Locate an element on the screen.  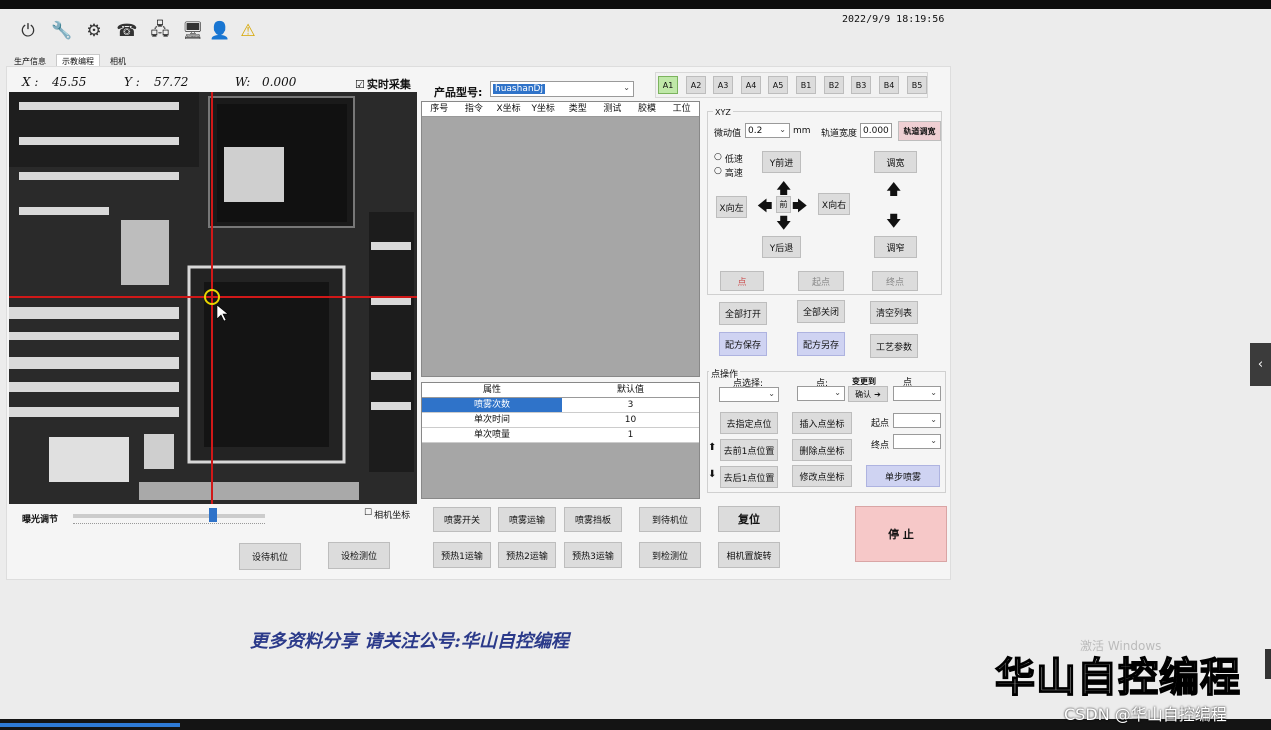
delete-coord-button: 删除点坐标 is located at coordinates (822, 450).